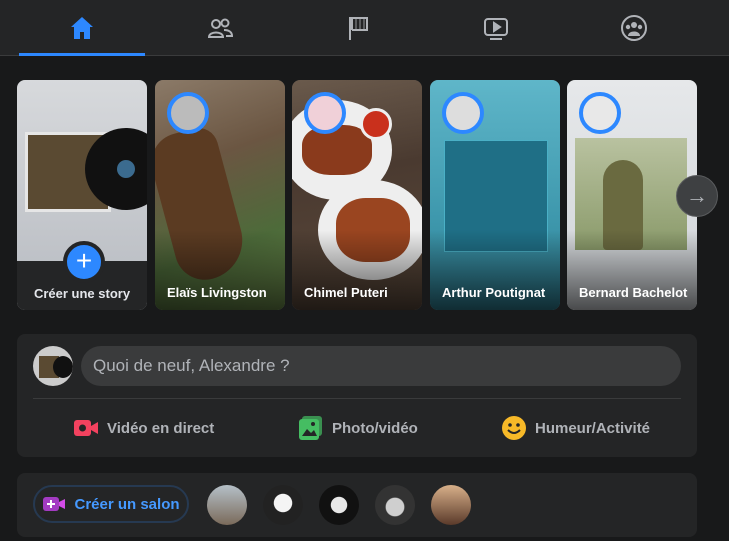 This screenshot has width=729, height=541. I want to click on arrow-right-icon: →, so click(697, 195).